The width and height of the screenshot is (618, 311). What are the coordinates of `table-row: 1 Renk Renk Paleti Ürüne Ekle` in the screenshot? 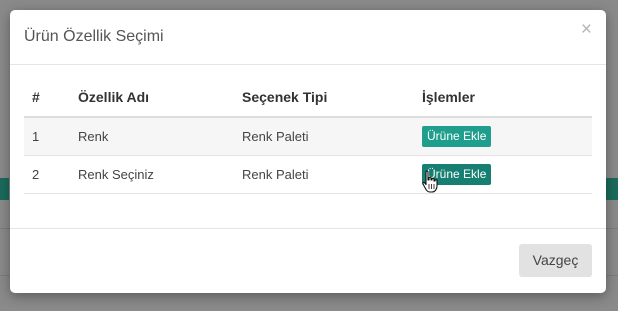 It's located at (308, 137).